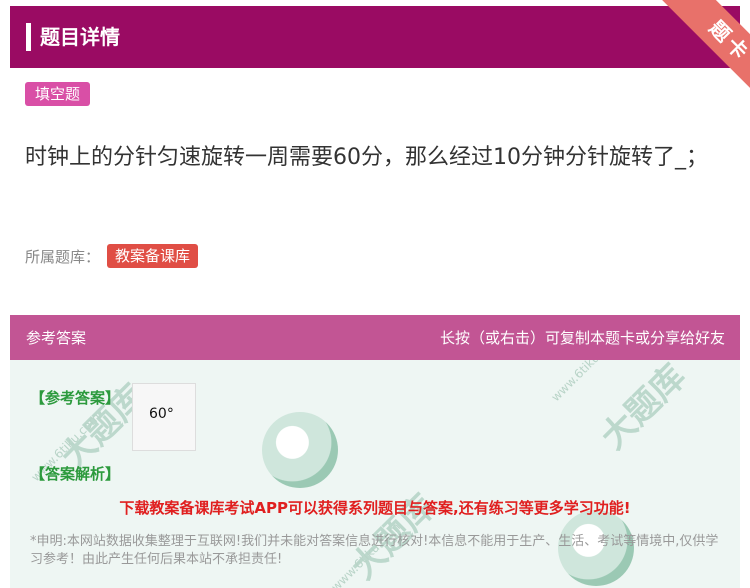 Image resolution: width=750 pixels, height=588 pixels. What do you see at coordinates (63, 257) in the screenshot?
I see `library-label: 所属题库：` at bounding box center [63, 257].